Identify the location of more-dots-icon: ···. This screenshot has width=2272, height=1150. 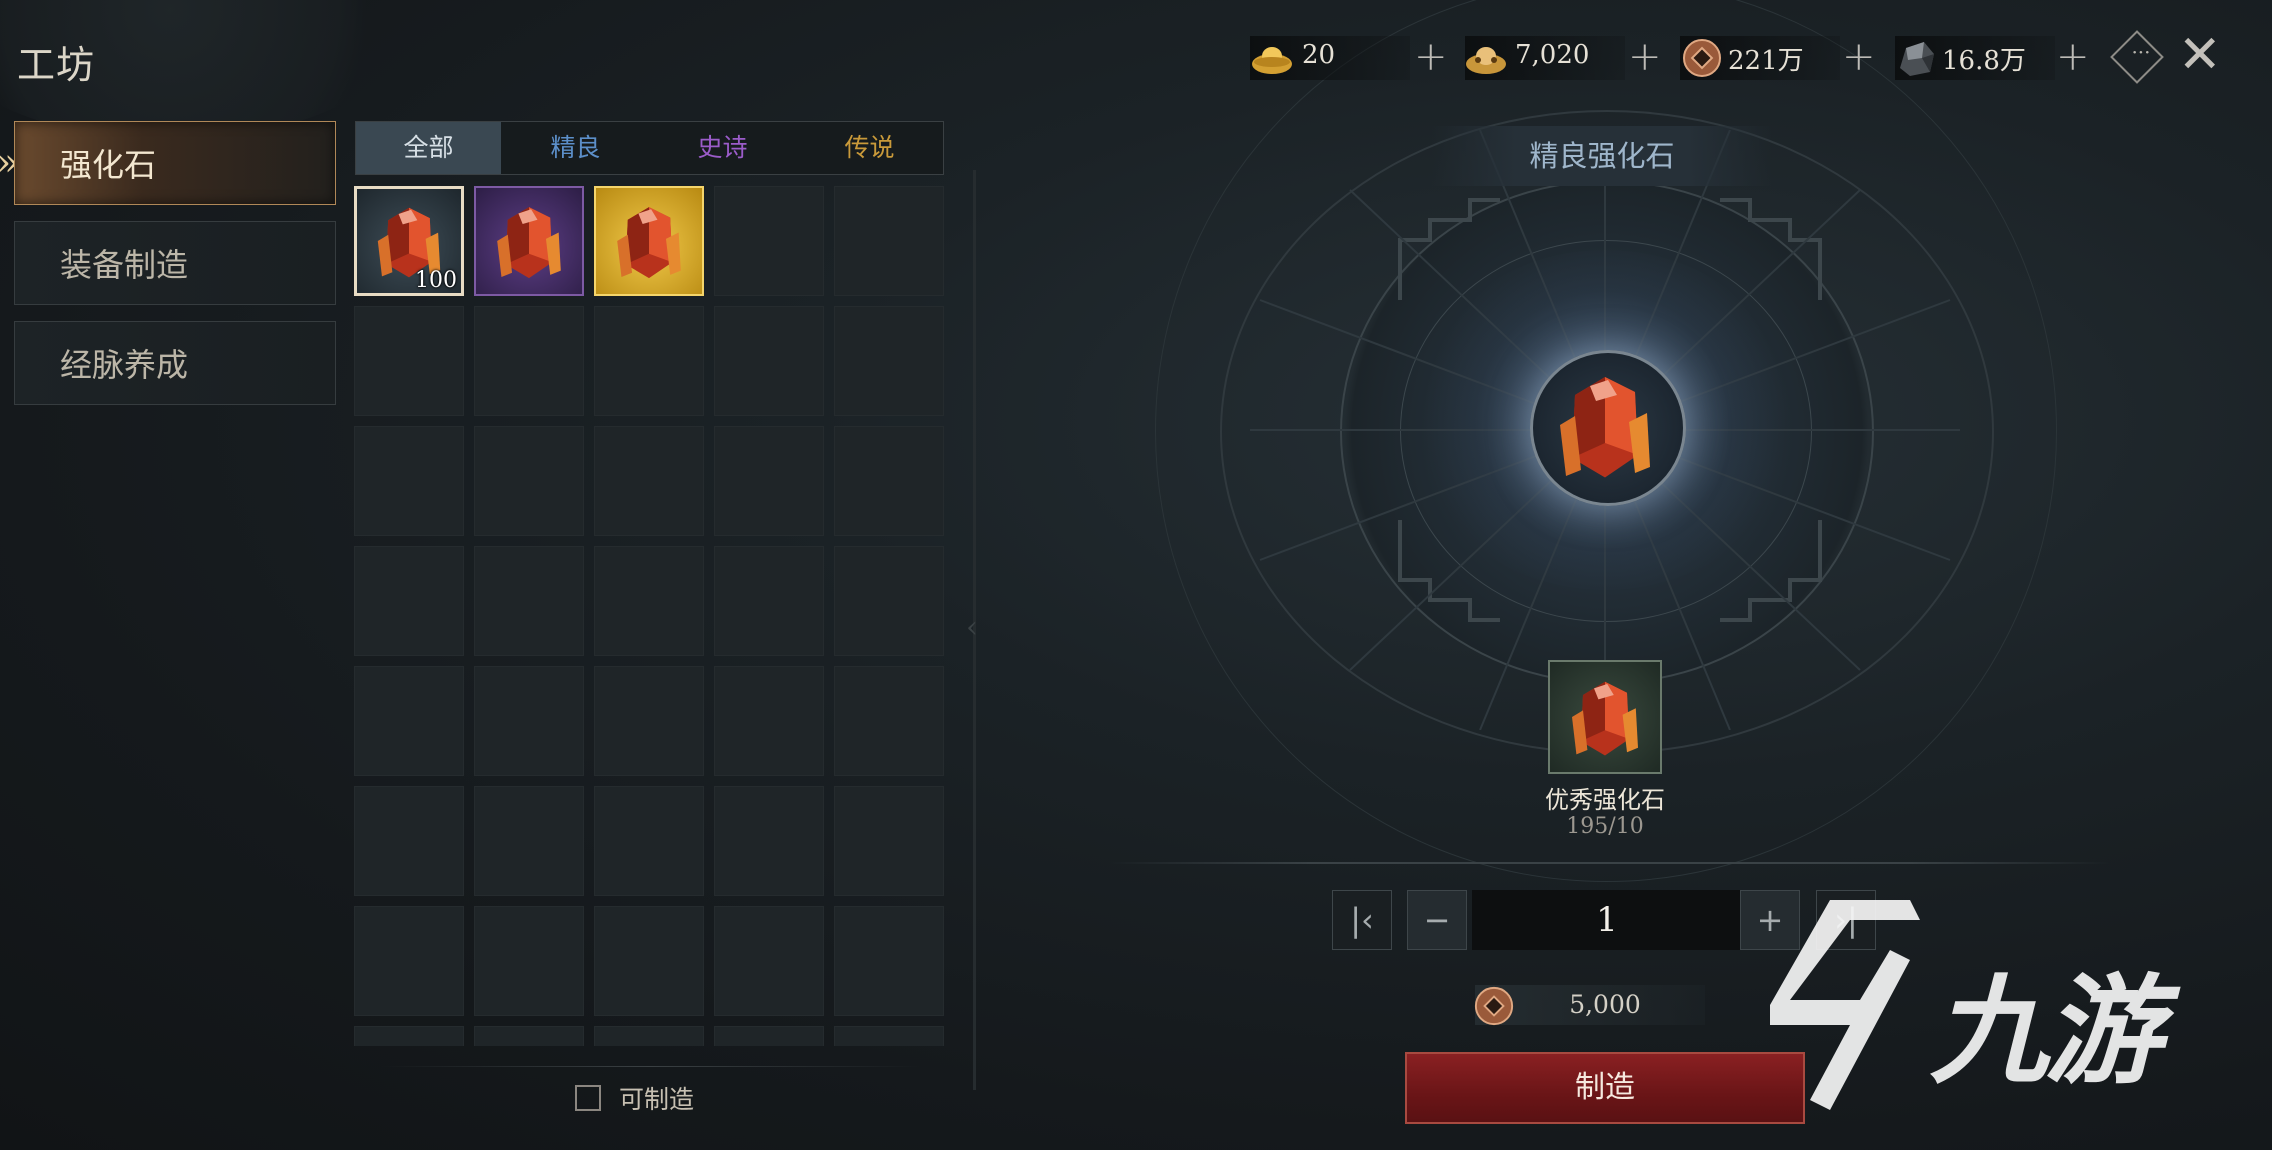
(2141, 52).